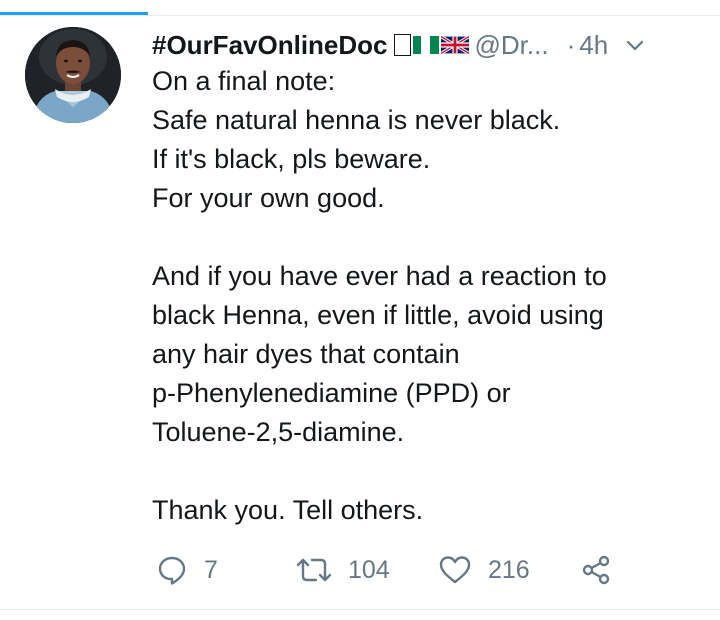 This screenshot has width=720, height=620. What do you see at coordinates (211, 569) in the screenshot?
I see `reply-count: 7` at bounding box center [211, 569].